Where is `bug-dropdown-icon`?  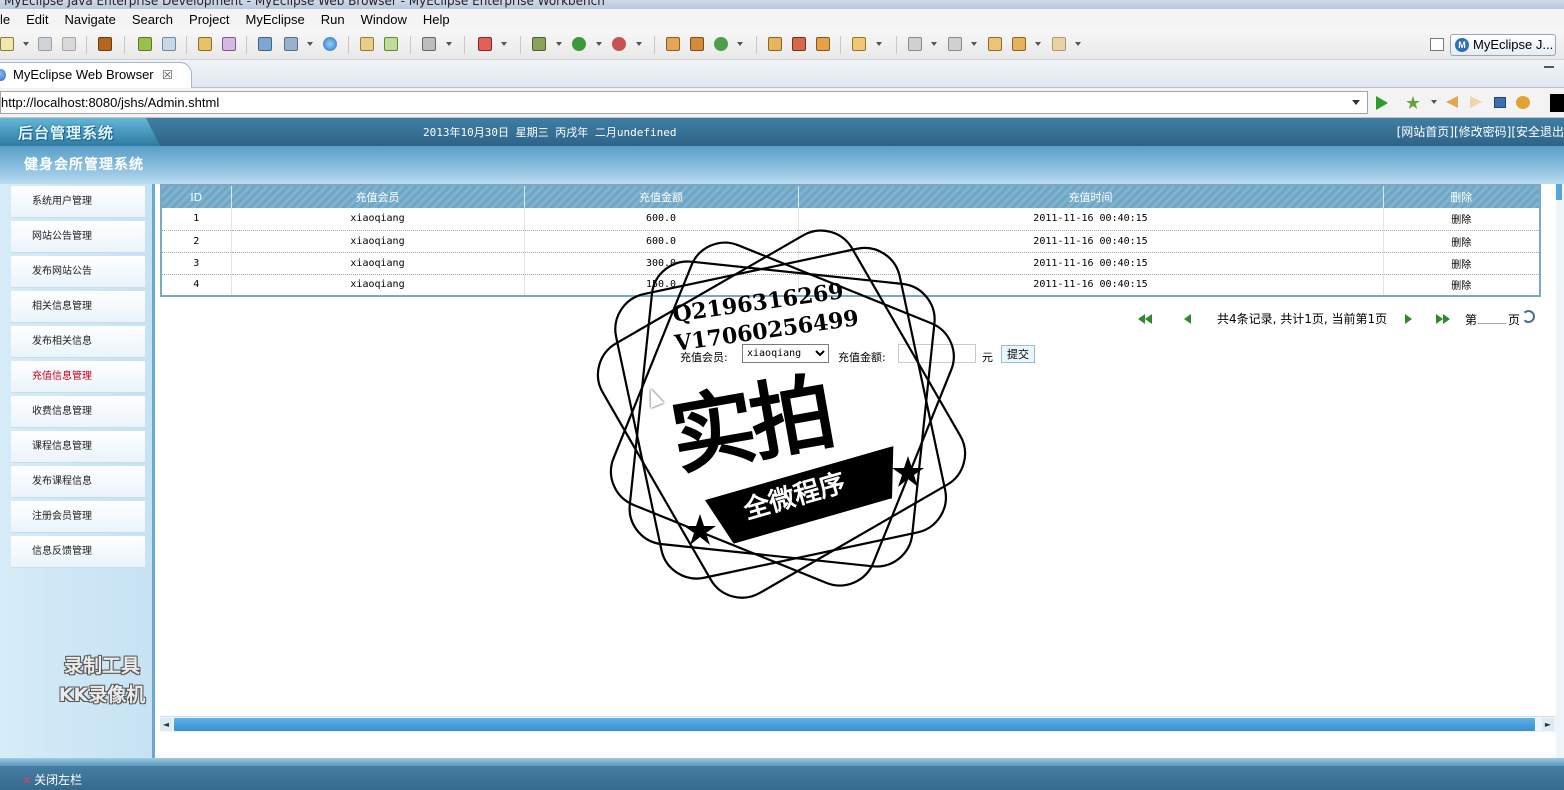 bug-dropdown-icon is located at coordinates (504, 44).